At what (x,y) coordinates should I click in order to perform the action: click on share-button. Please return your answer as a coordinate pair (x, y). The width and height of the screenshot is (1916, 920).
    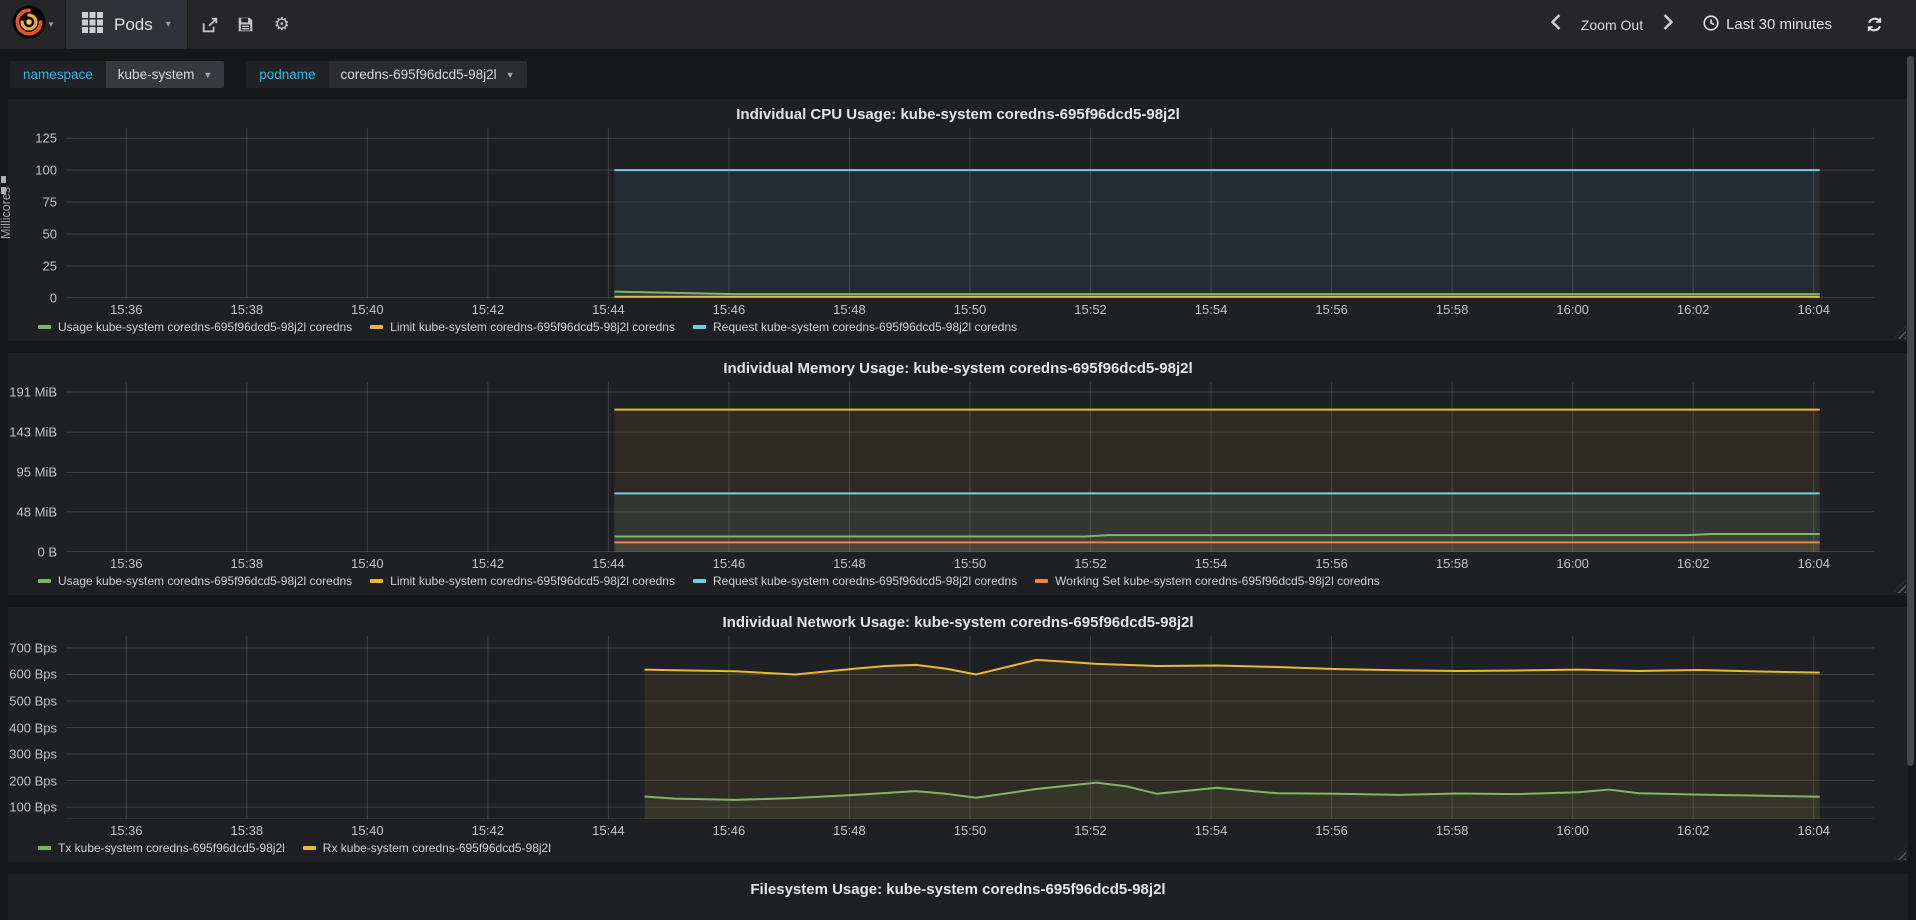
    Looking at the image, I should click on (210, 25).